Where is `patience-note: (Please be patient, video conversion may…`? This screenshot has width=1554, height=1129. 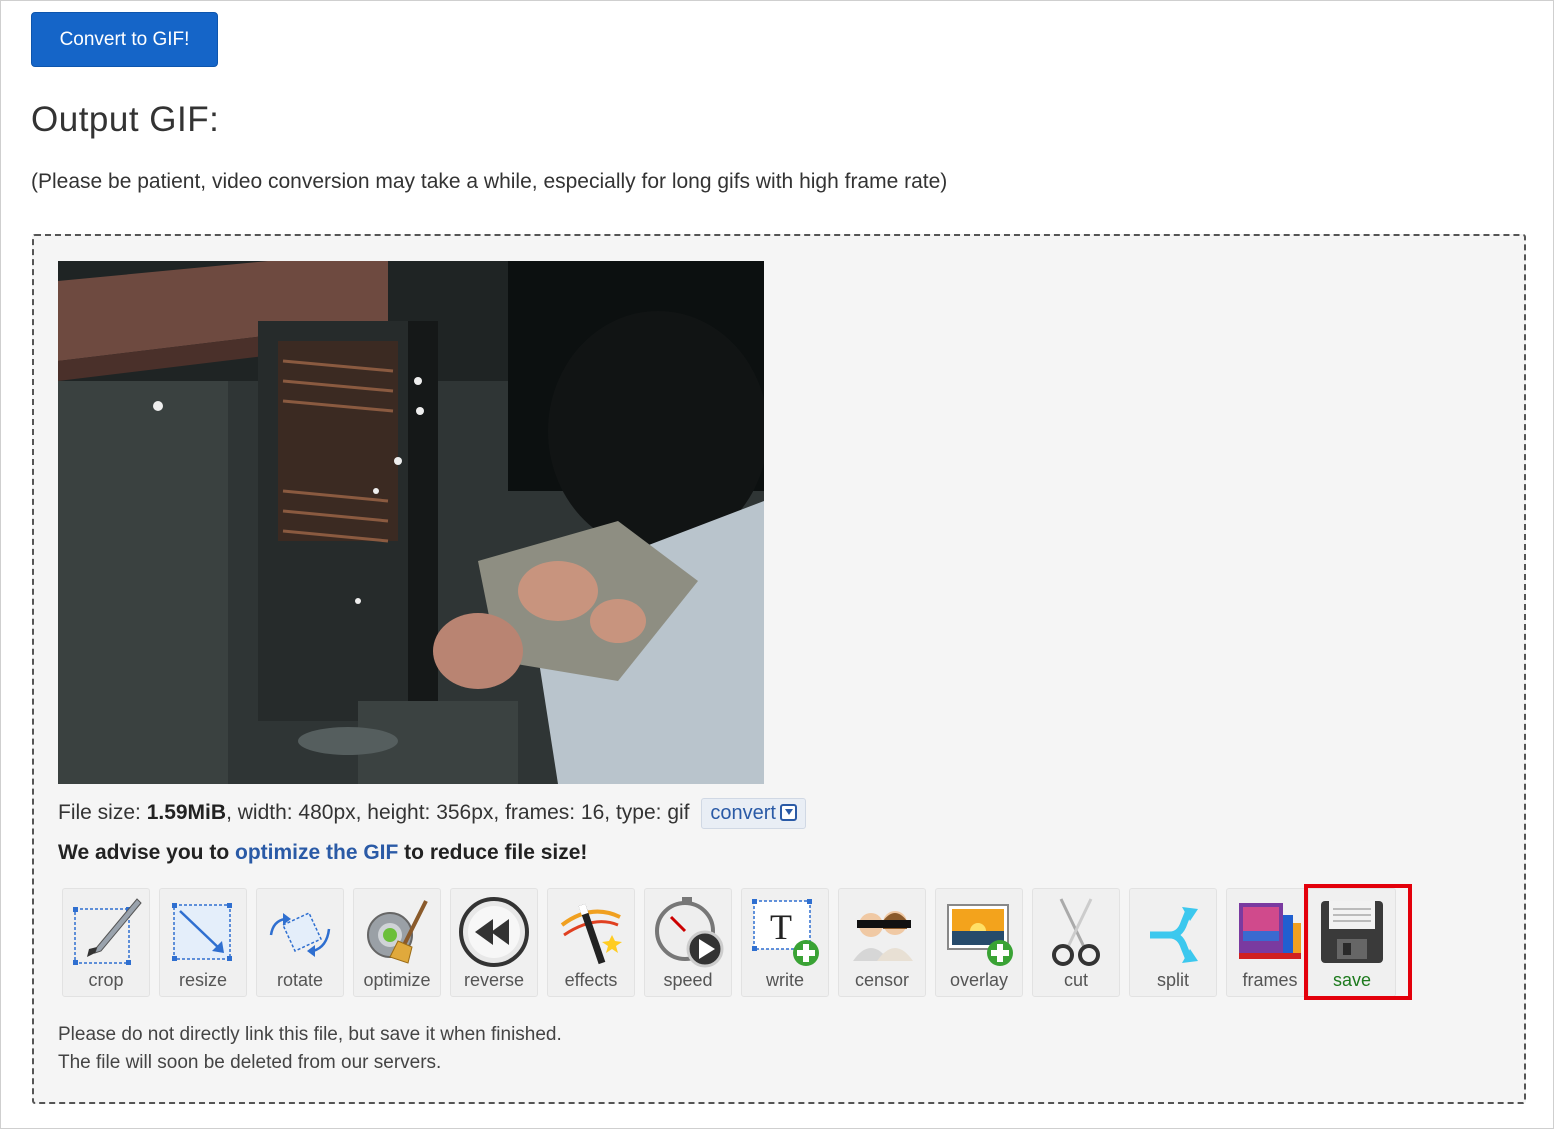 patience-note: (Please be patient, video conversion may… is located at coordinates (489, 181).